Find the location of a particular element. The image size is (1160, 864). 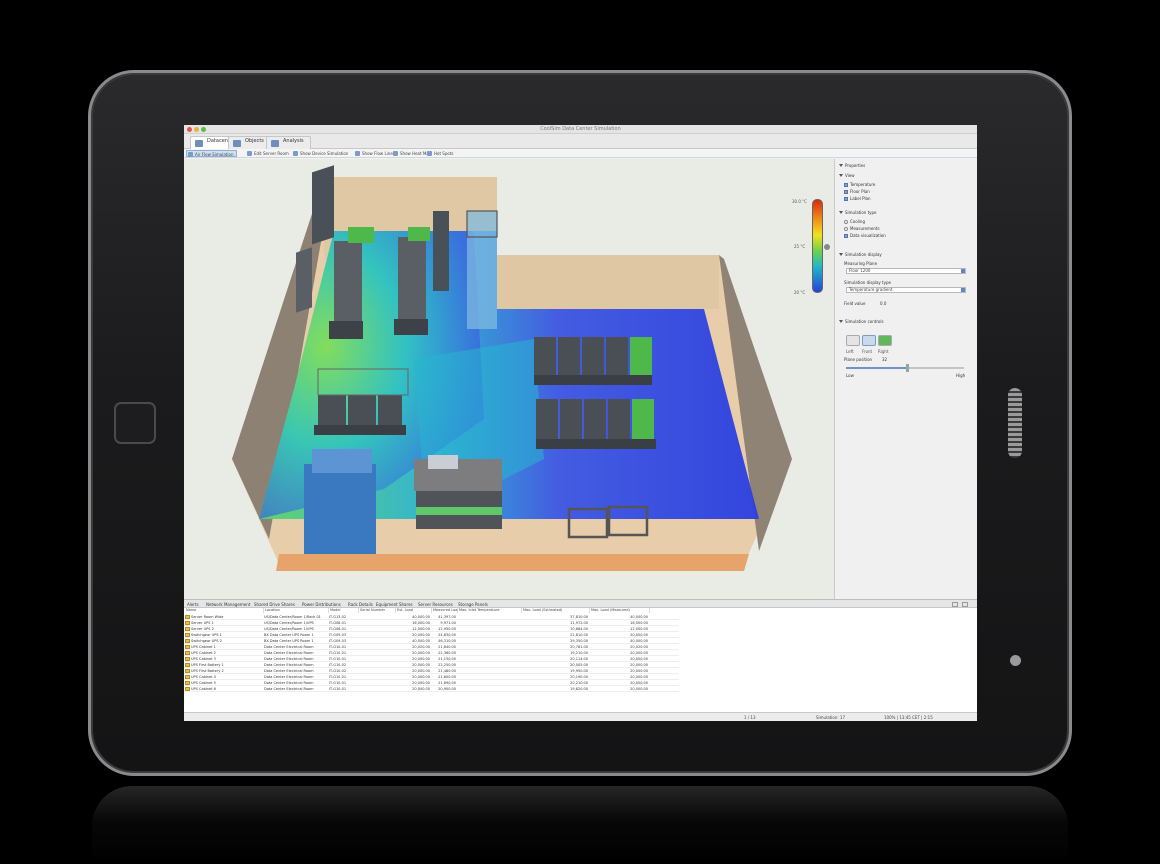

table-cell: 19,820.00 is located at coordinates (579, 689).